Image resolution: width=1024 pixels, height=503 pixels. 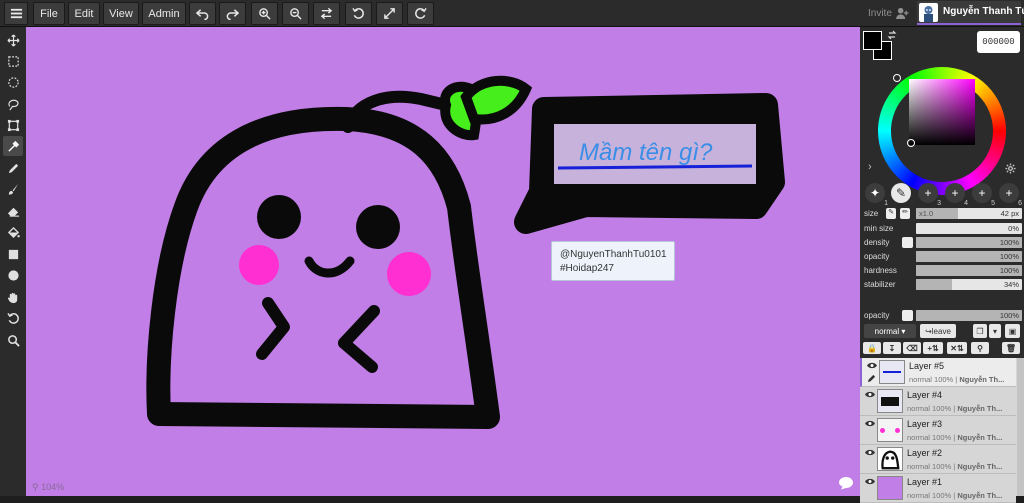 I want to click on zoom-in-button, so click(x=264, y=13).